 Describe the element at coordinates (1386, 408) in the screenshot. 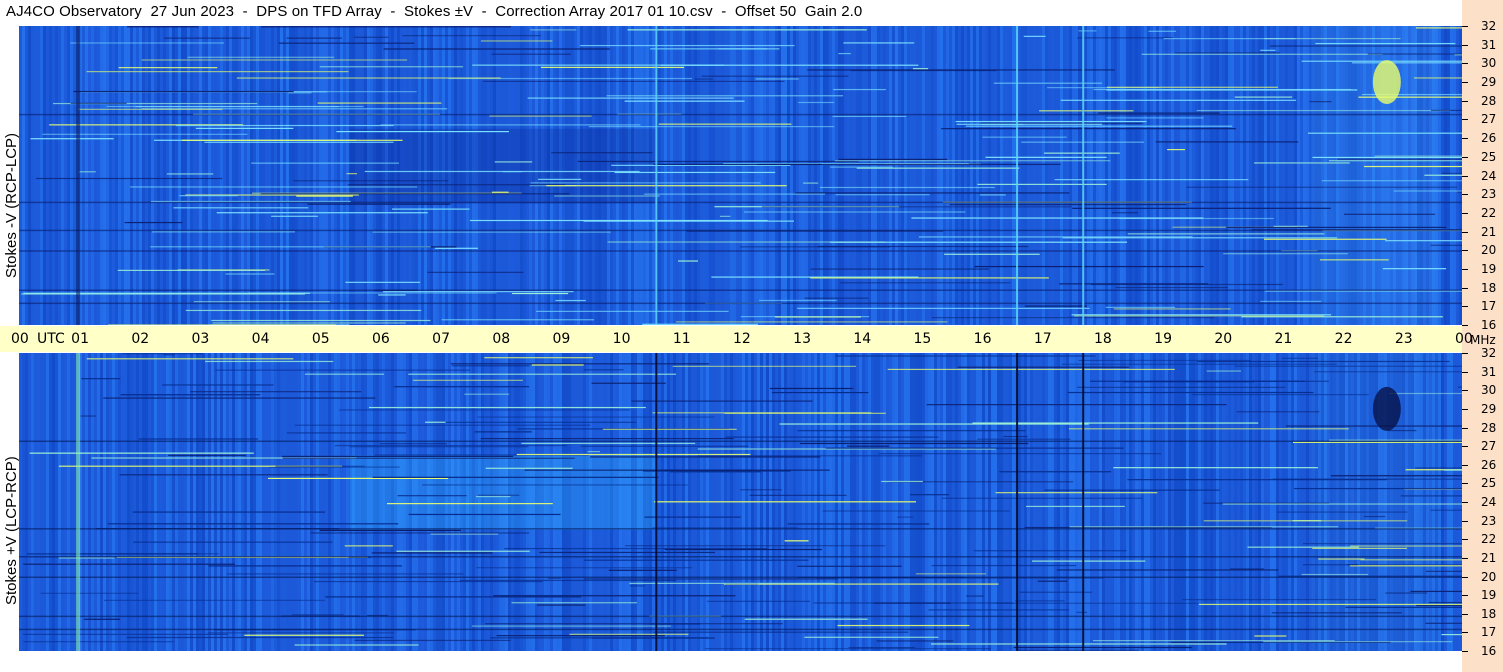

I see `dark-patch` at that location.